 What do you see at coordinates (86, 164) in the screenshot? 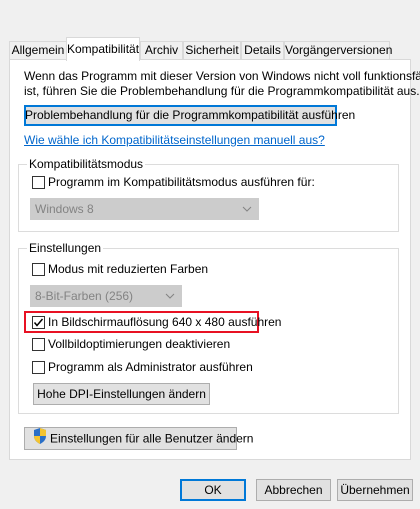
I see `compat-mode-title: Kompatibilitätsmodus` at bounding box center [86, 164].